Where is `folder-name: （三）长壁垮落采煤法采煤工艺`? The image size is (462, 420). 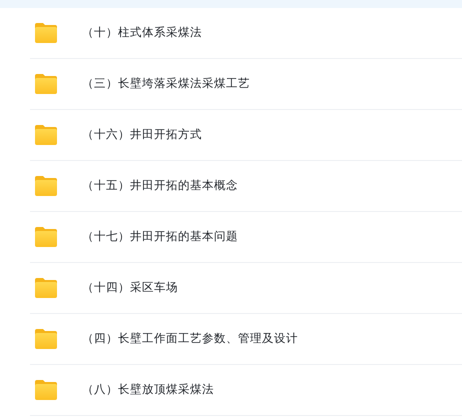 folder-name: （三）长壁垮落采煤法采煤工艺 is located at coordinates (166, 84).